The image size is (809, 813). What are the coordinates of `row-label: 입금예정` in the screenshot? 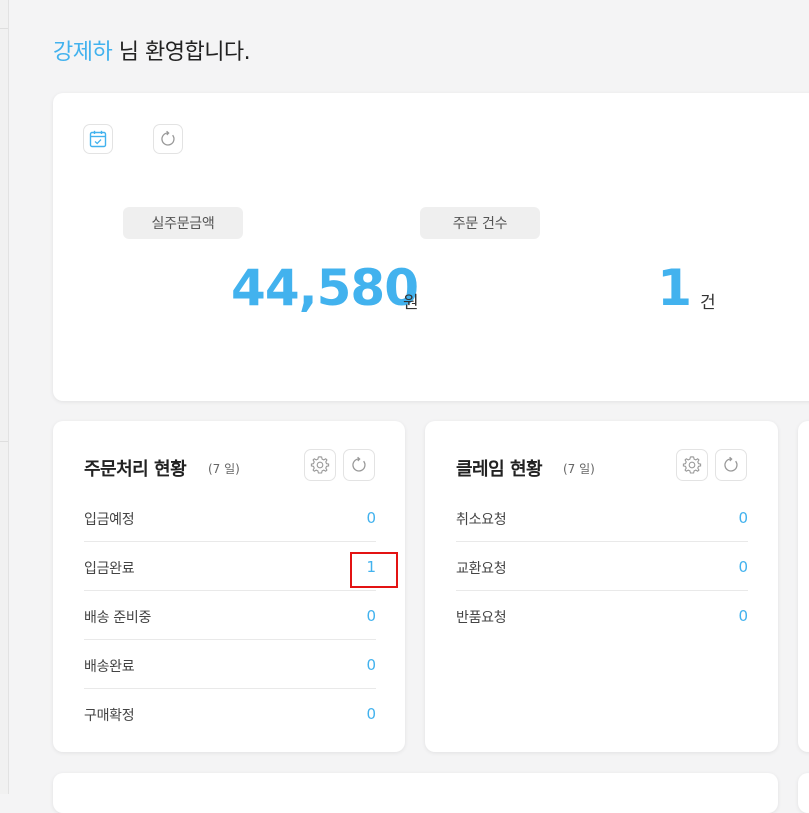 It's located at (109, 520).